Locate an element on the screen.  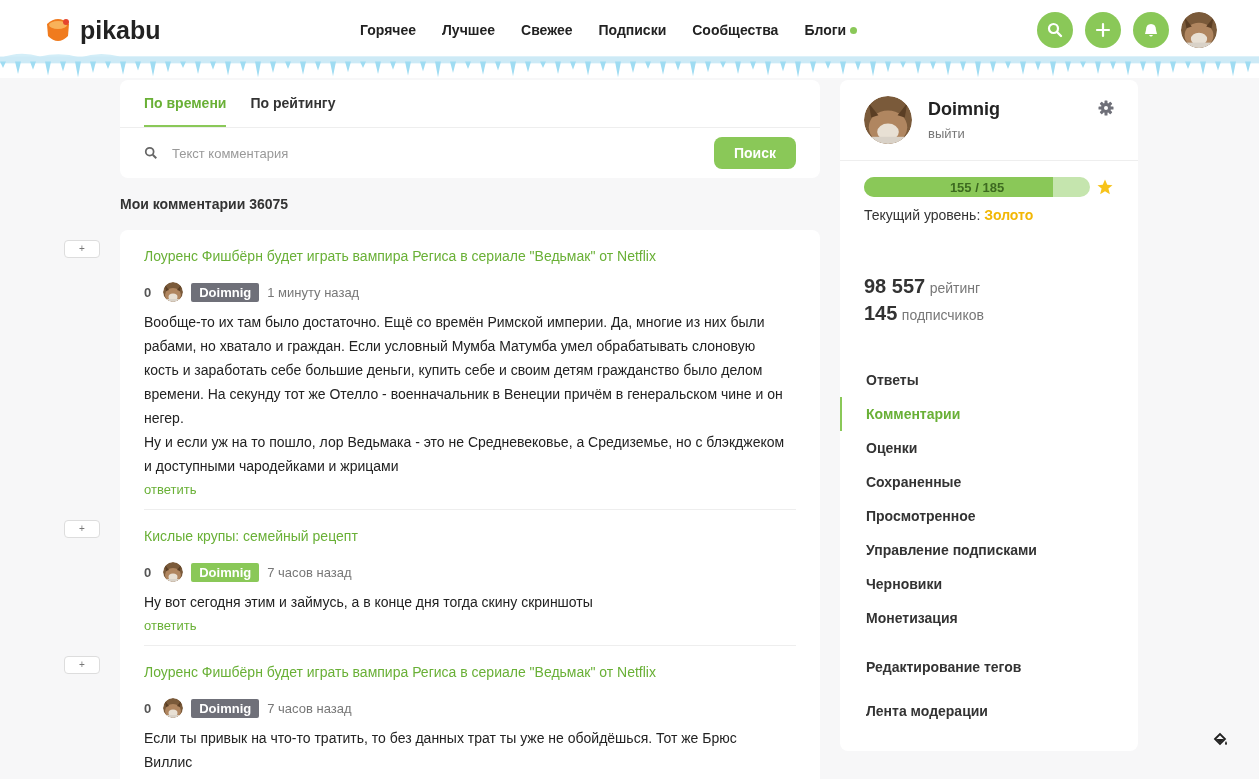
star-icon is located at coordinates (1105, 187).